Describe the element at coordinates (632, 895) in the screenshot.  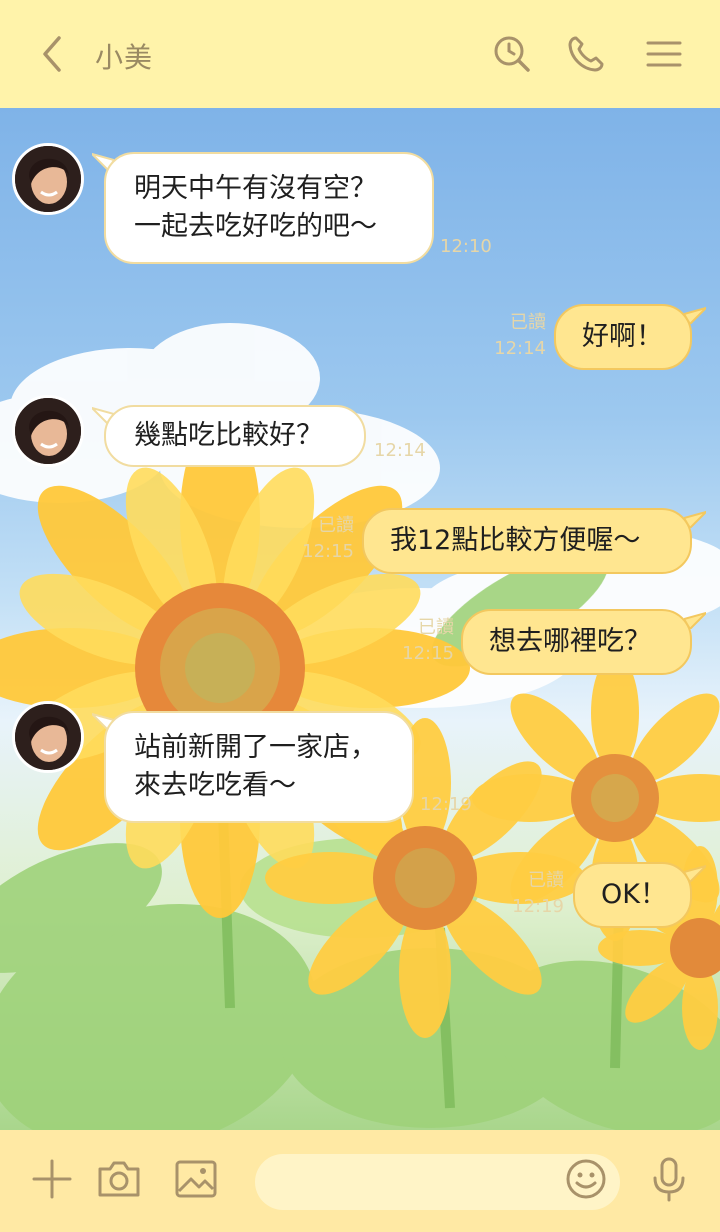
I see `outgoing-message: OK！` at that location.